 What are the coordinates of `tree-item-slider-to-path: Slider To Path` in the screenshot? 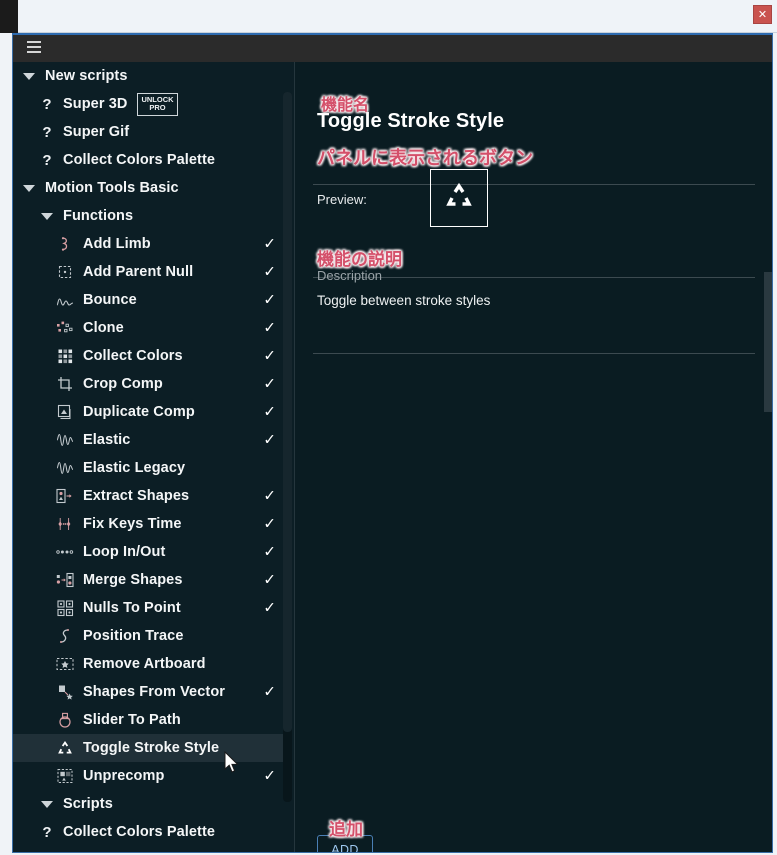 It's located at (150, 720).